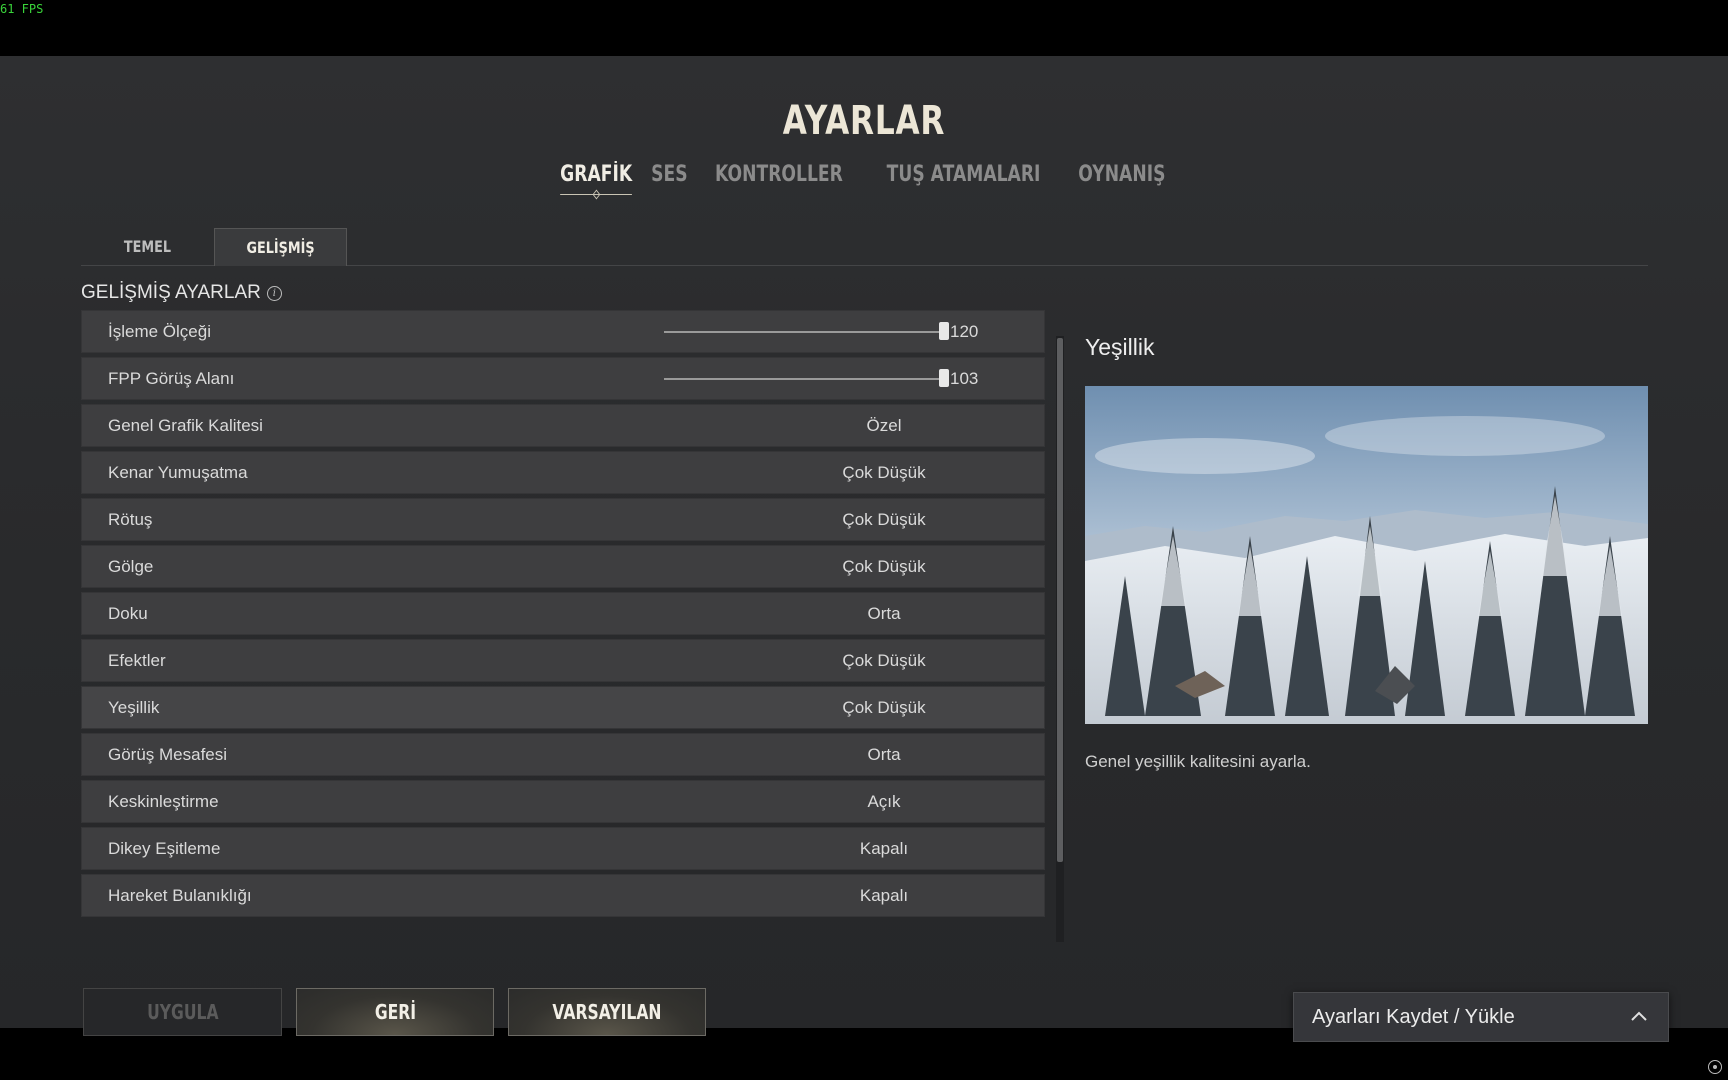  Describe the element at coordinates (128, 613) in the screenshot. I see `setting-label: Doku` at that location.